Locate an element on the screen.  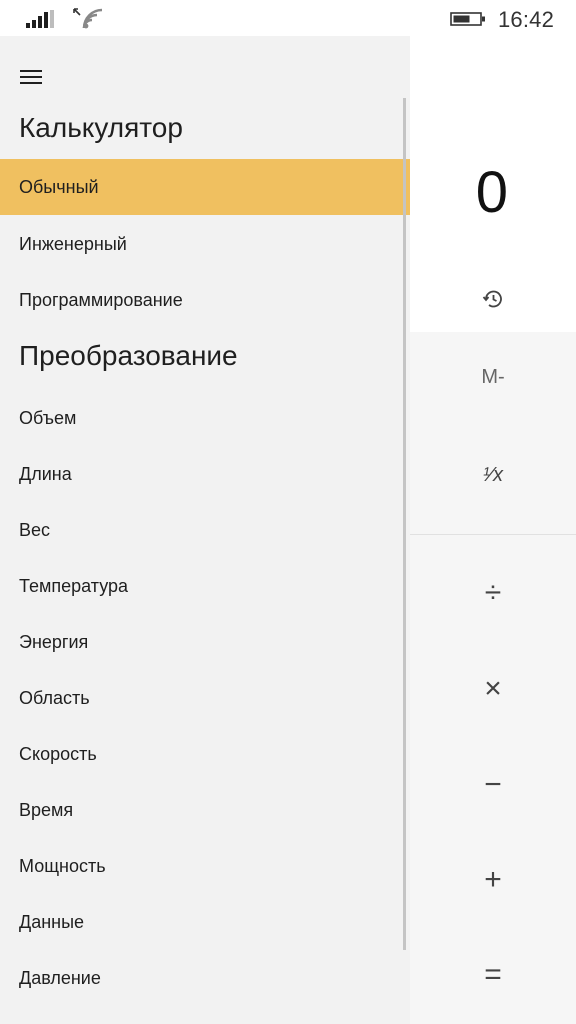
nav-item-pressure: Давление is located at coordinates (205, 978).